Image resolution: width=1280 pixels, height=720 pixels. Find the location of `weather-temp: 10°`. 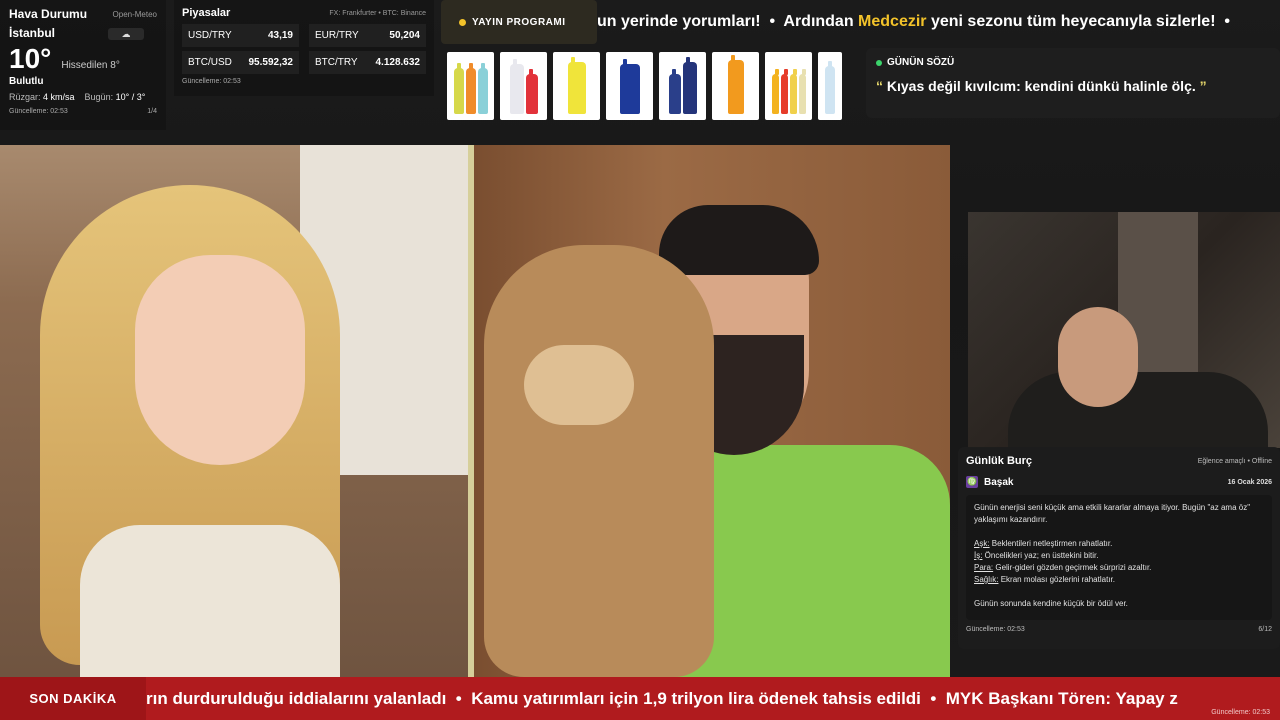

weather-temp: 10° is located at coordinates (30, 58).